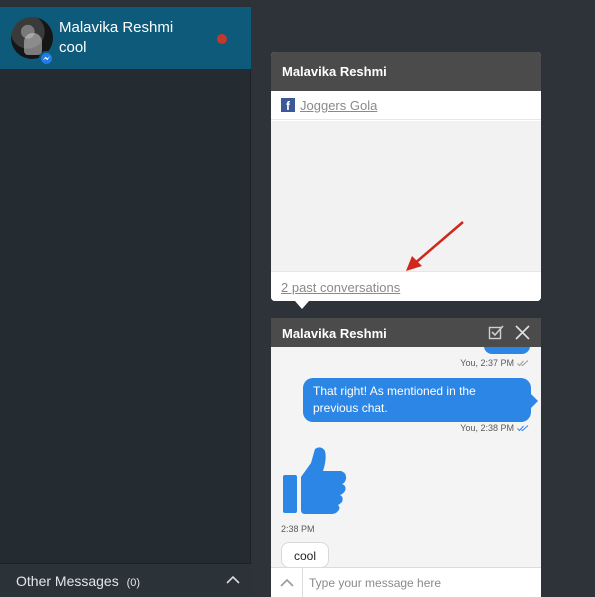 The image size is (595, 597). I want to click on message-meta: You, 2:37 PM, so click(494, 363).